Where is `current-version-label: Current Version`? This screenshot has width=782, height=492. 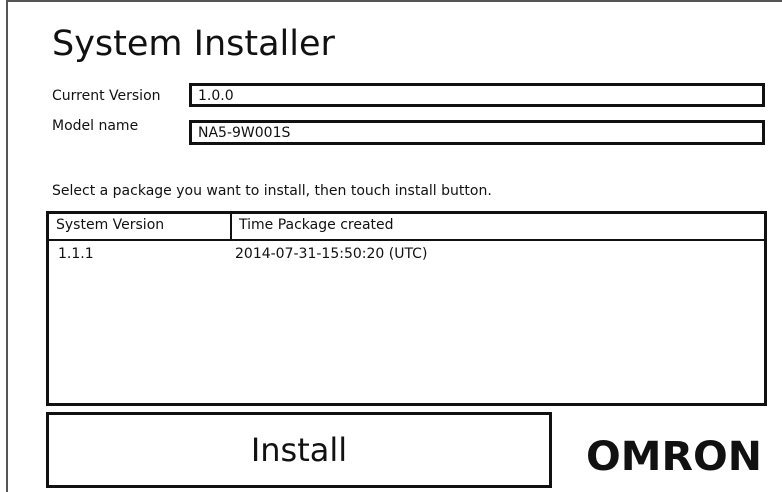 current-version-label: Current Version is located at coordinates (106, 96).